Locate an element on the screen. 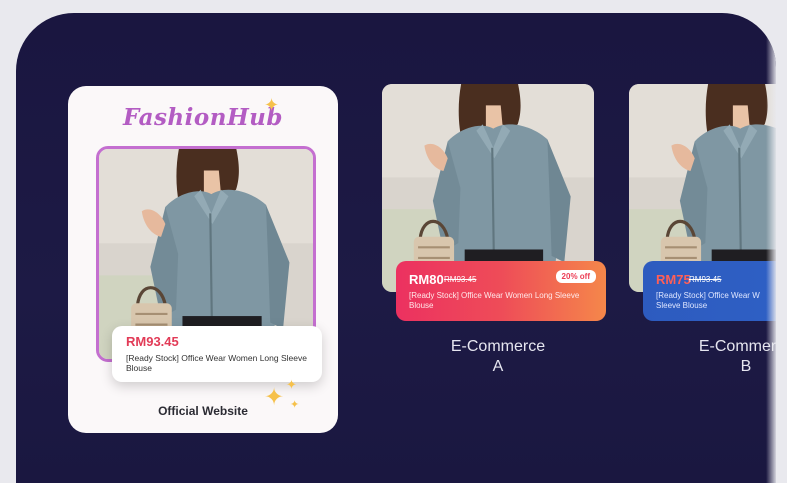 This screenshot has width=787, height=483. ecommerce-a-label: E-Commerce A is located at coordinates (498, 356).